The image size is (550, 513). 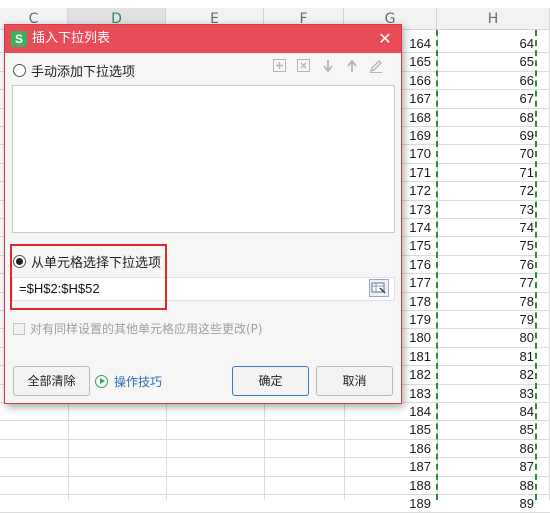 I want to click on cell-h: 89, so click(x=488, y=503).